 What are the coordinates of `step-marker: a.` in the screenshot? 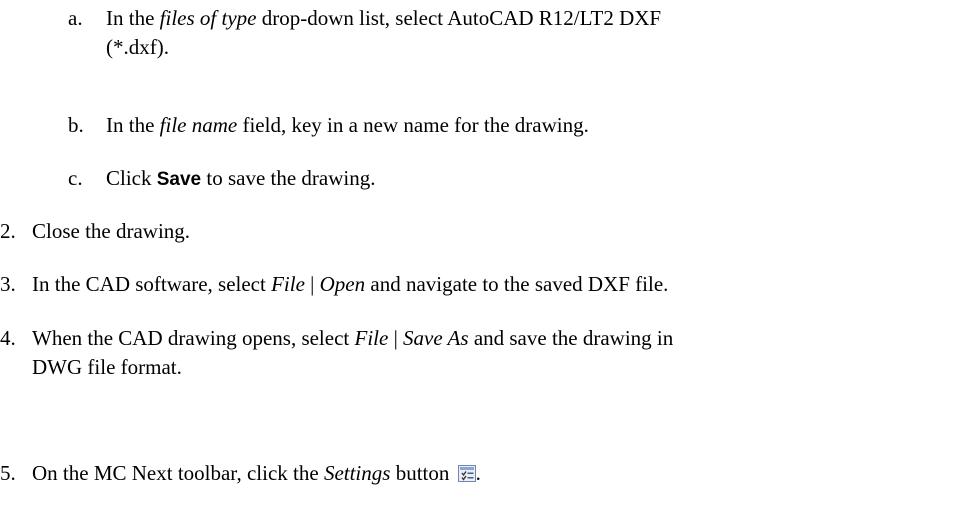 It's located at (75, 18).